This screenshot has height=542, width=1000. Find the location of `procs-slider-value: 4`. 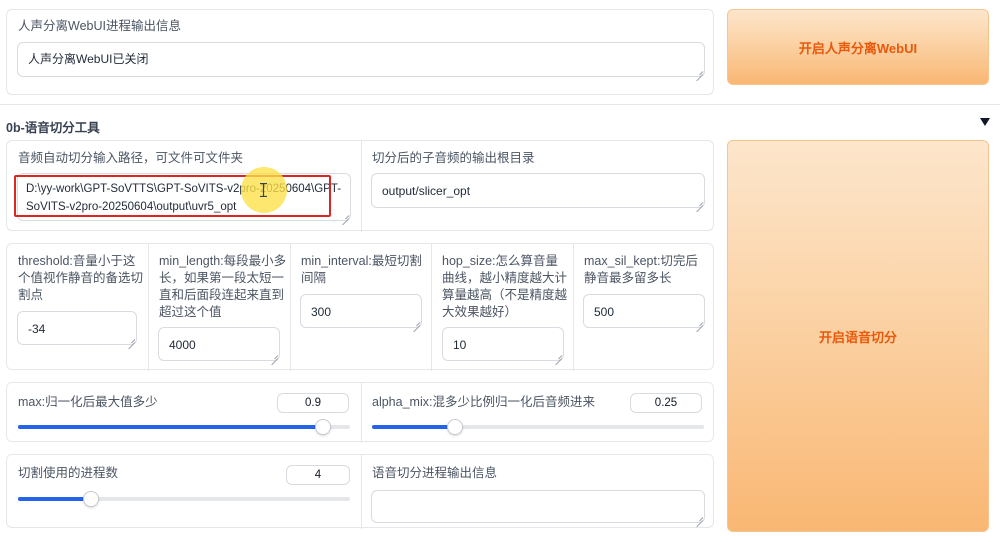

procs-slider-value: 4 is located at coordinates (318, 475).